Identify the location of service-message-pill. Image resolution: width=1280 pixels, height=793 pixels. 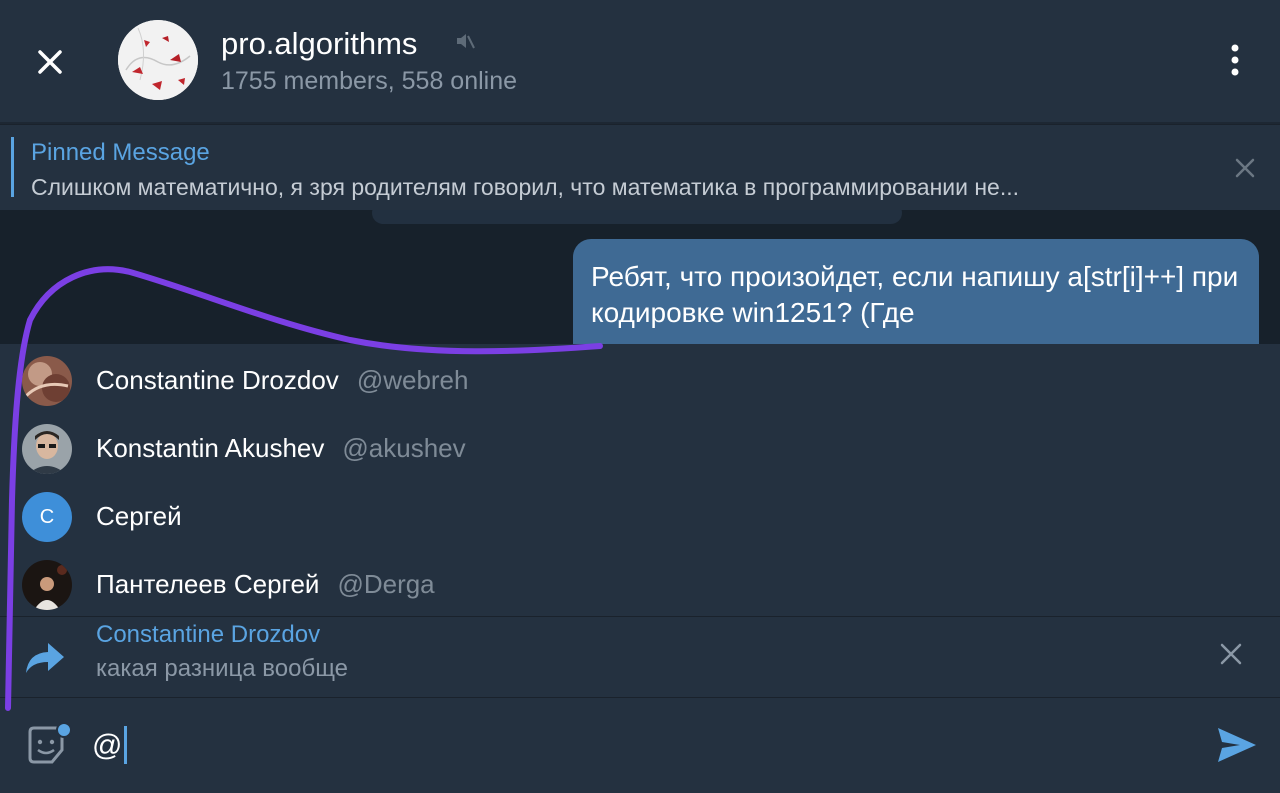
(637, 217).